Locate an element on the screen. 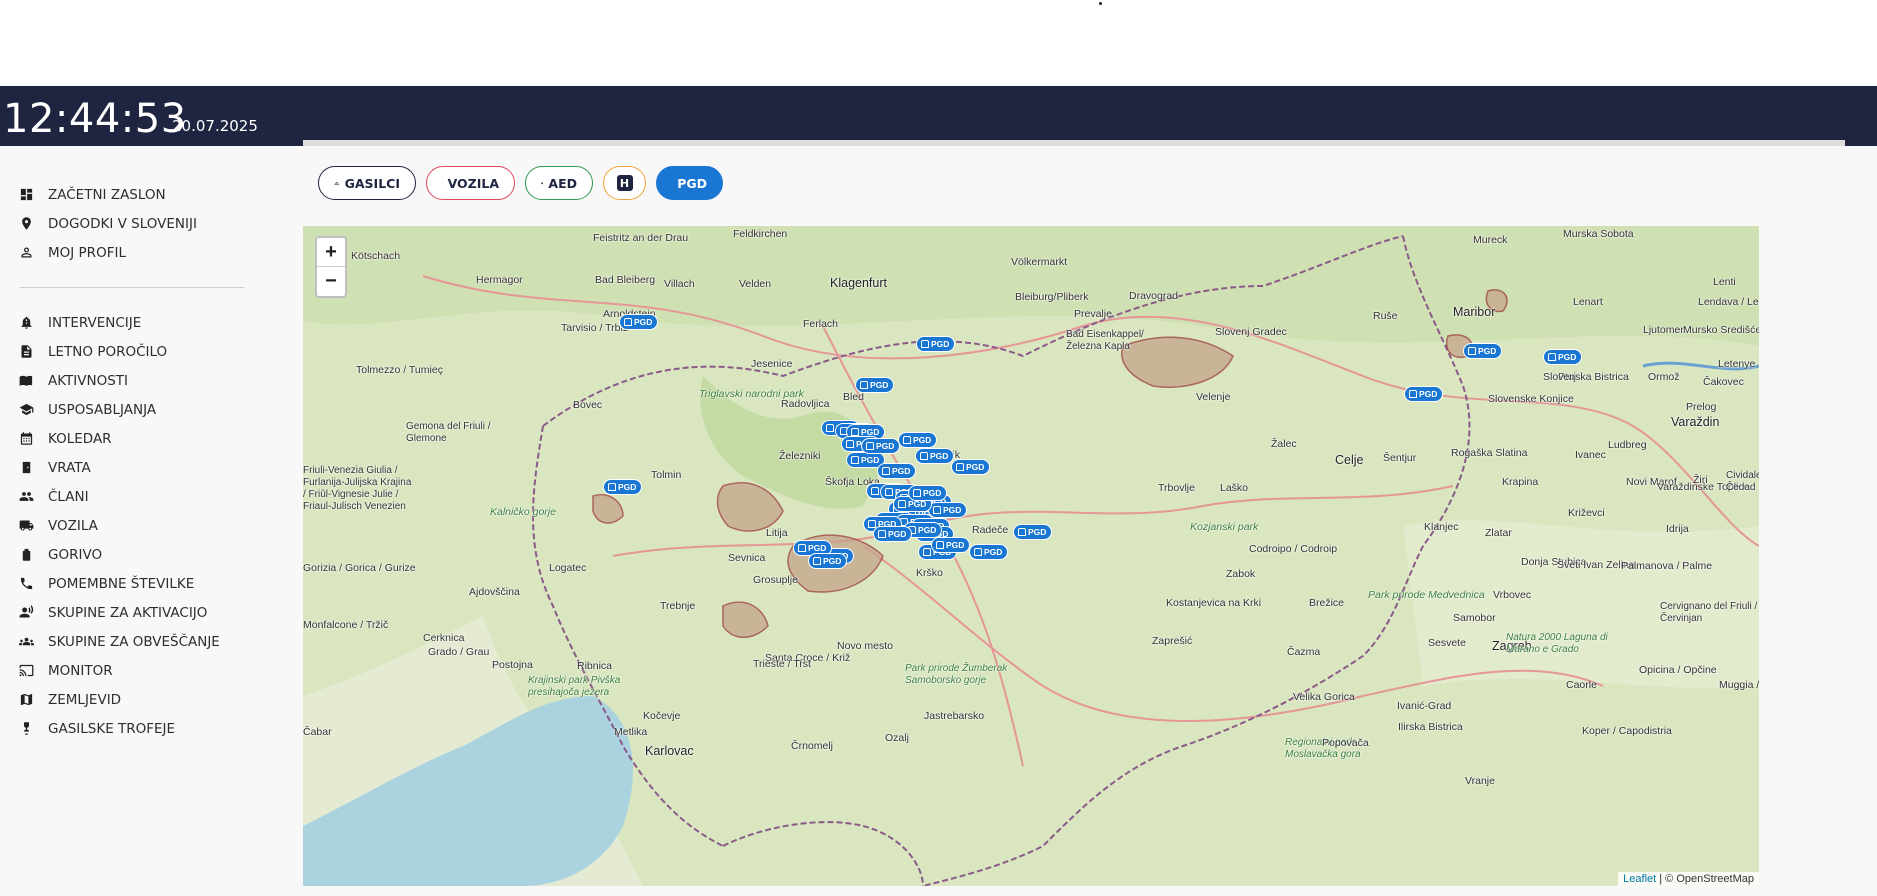  sidebar-item-intervencije: INTERVENCIJE is located at coordinates (133, 322).